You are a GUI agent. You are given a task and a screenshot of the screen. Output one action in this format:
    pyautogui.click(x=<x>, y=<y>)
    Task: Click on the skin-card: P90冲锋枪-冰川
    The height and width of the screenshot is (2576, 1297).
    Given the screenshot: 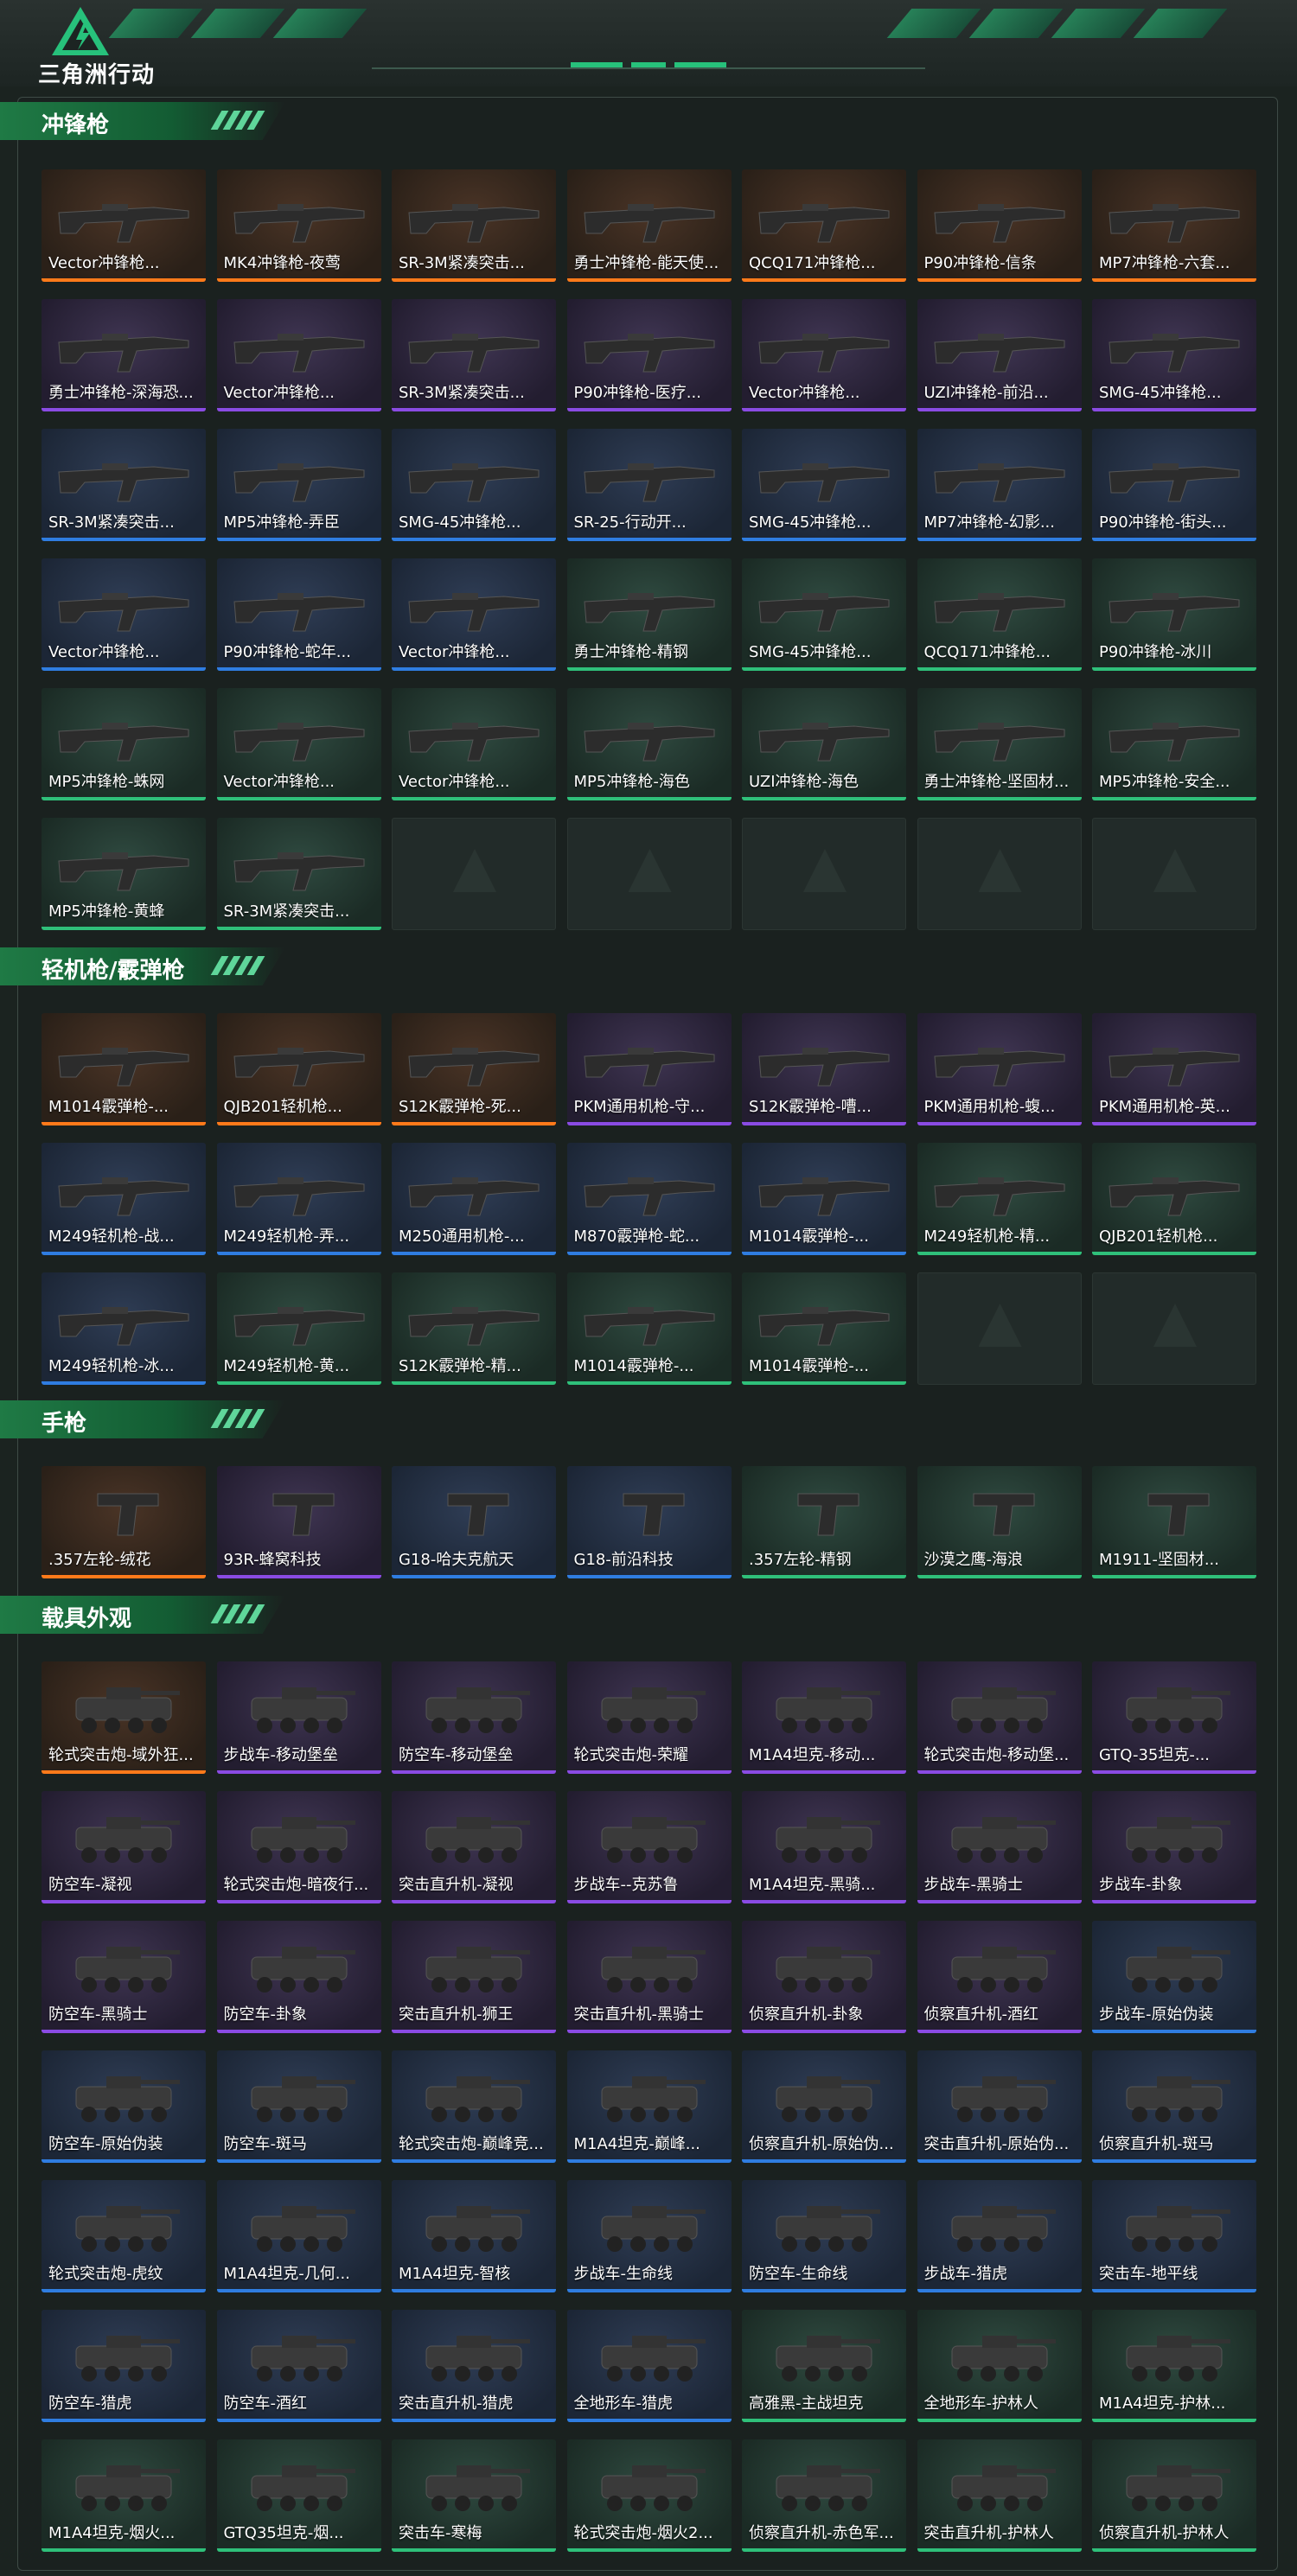 What is the action you would take?
    pyautogui.click(x=1174, y=614)
    